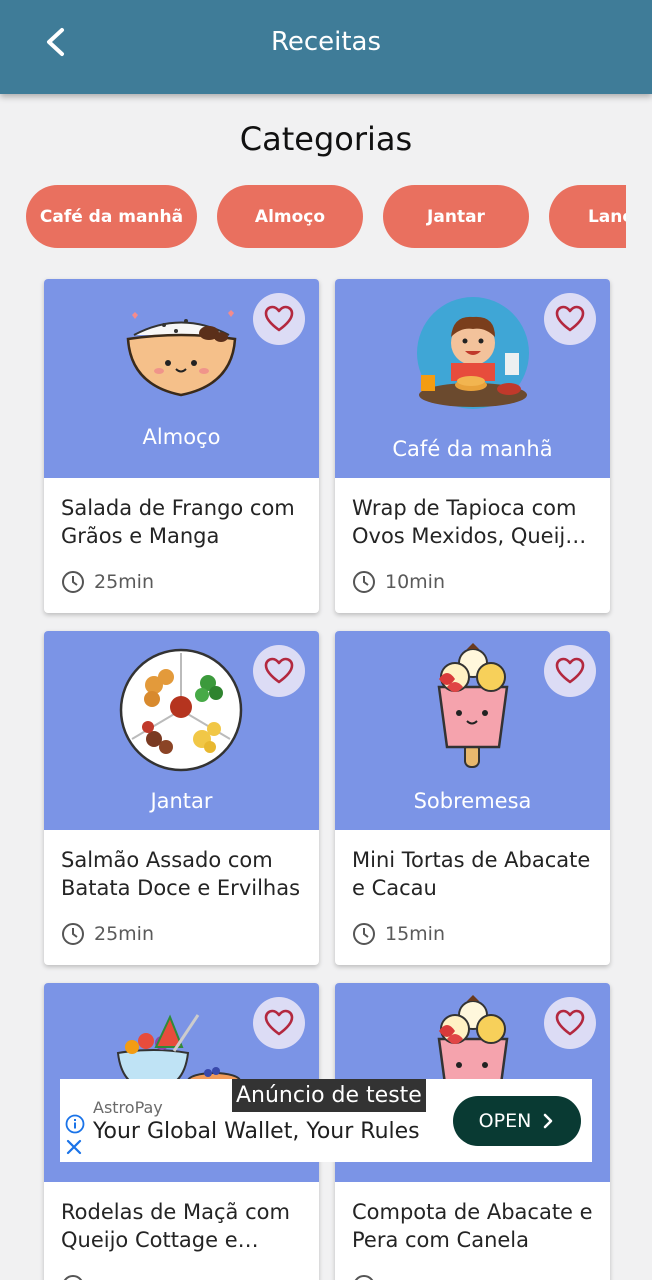  Describe the element at coordinates (587, 216) in the screenshot. I see `chip-lanche: Lanche` at that location.